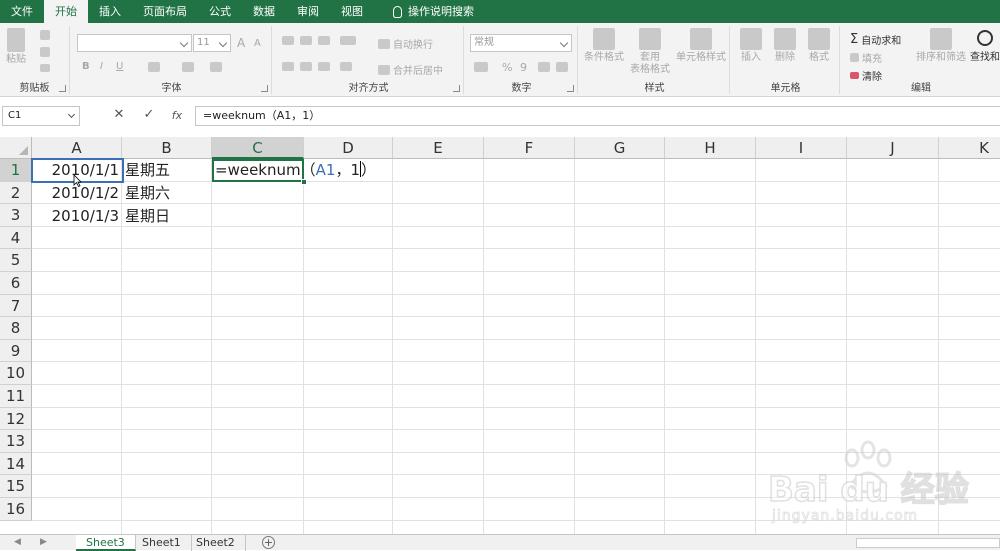 The width and height of the screenshot is (1000, 551). I want to click on decrease-decimal-icon, so click(562, 67).